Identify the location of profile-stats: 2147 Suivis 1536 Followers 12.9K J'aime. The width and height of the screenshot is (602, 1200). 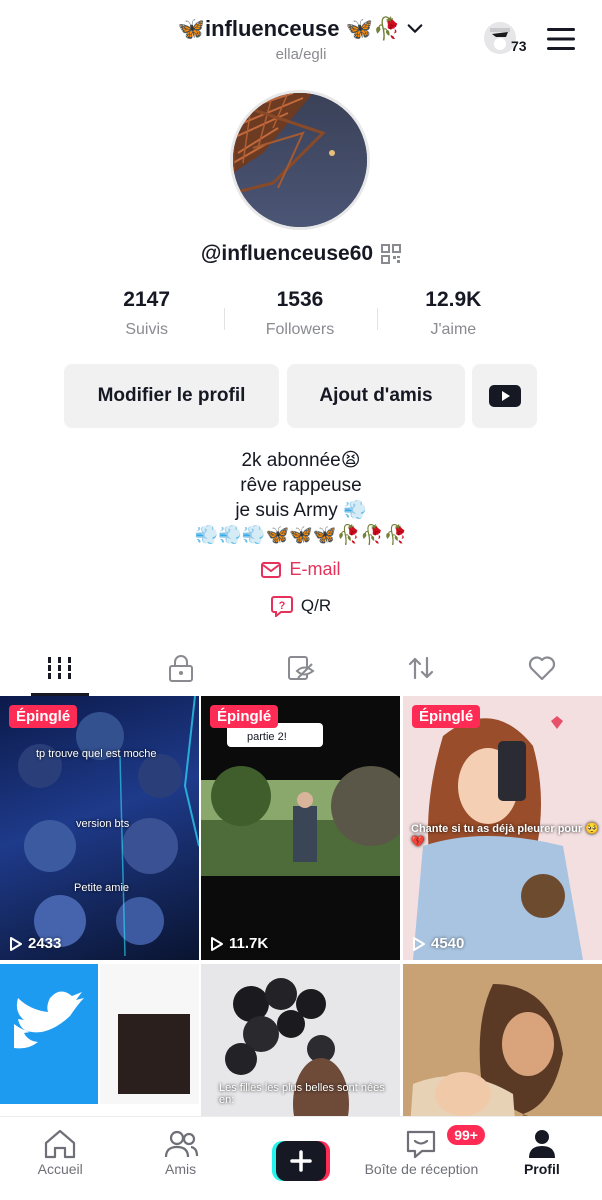
(300, 318).